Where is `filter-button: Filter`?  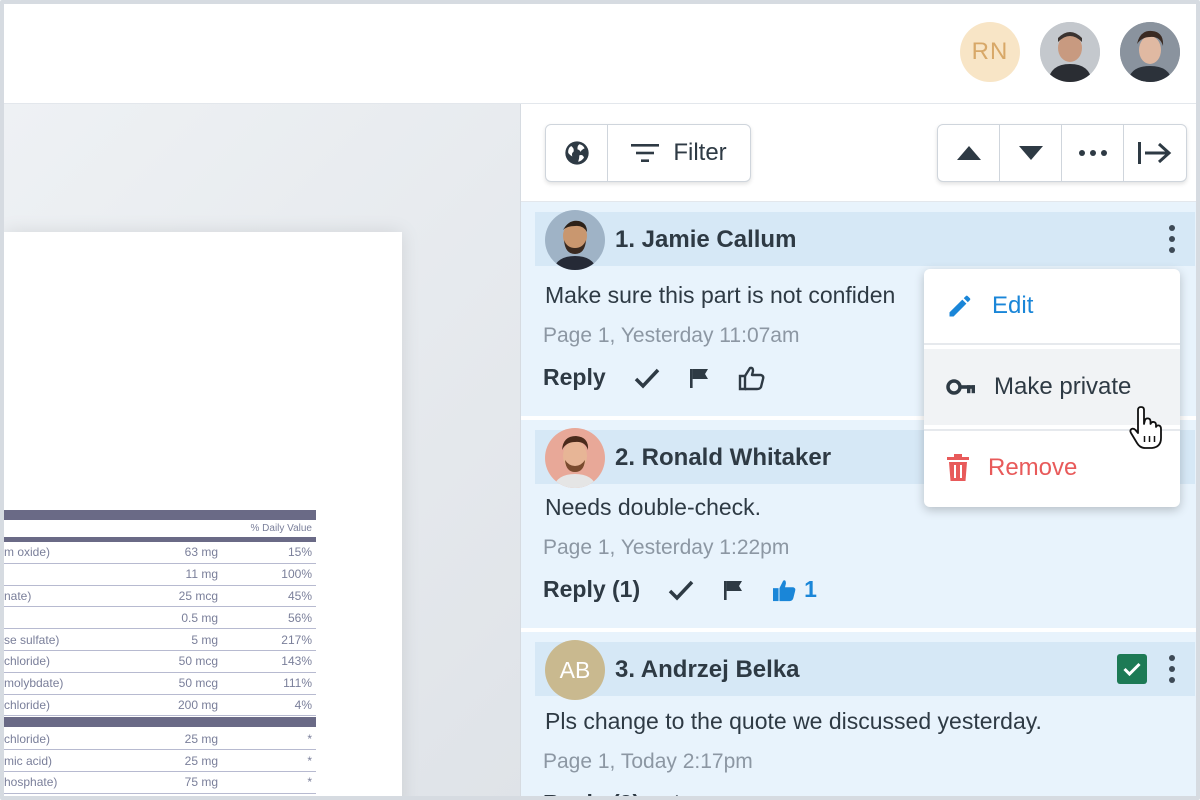 filter-button: Filter is located at coordinates (679, 153).